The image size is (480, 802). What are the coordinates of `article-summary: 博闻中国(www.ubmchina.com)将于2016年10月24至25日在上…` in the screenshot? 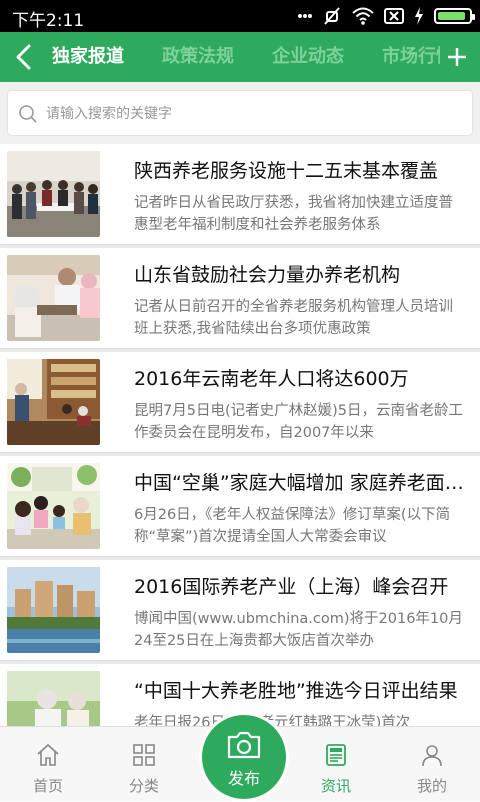 It's located at (298, 630).